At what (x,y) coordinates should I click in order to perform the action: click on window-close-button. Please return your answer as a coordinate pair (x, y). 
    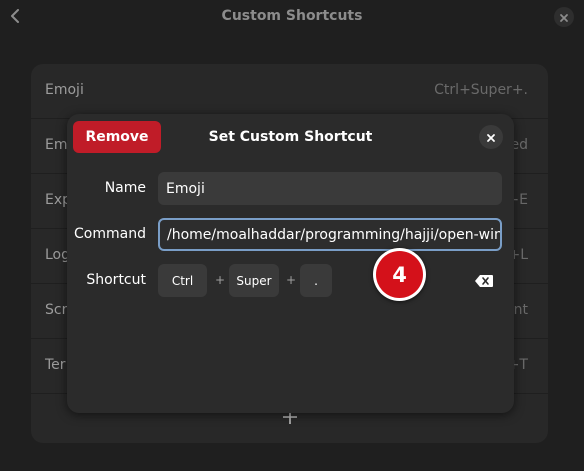
    Looking at the image, I should click on (564, 17).